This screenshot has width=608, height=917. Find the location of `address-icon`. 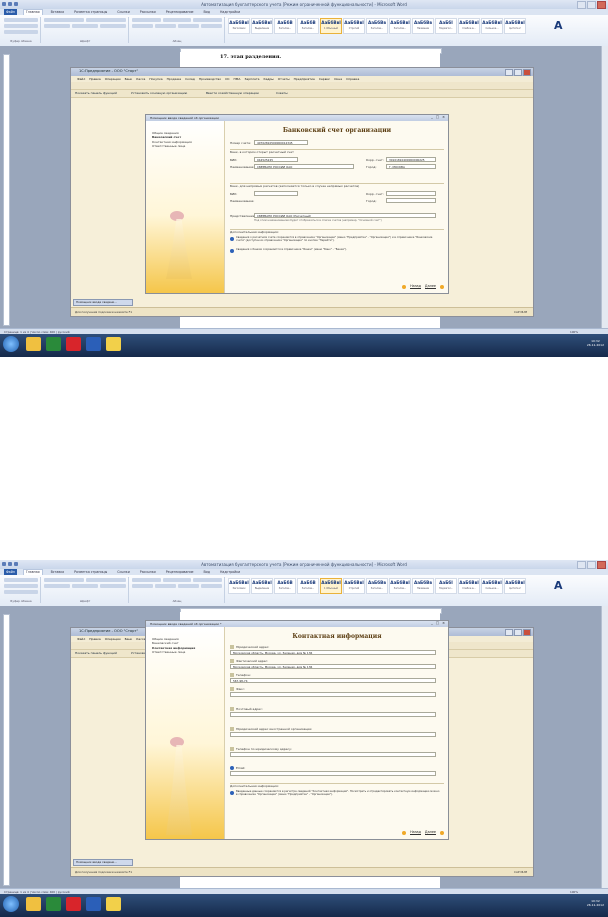

address-icon is located at coordinates (232, 647).